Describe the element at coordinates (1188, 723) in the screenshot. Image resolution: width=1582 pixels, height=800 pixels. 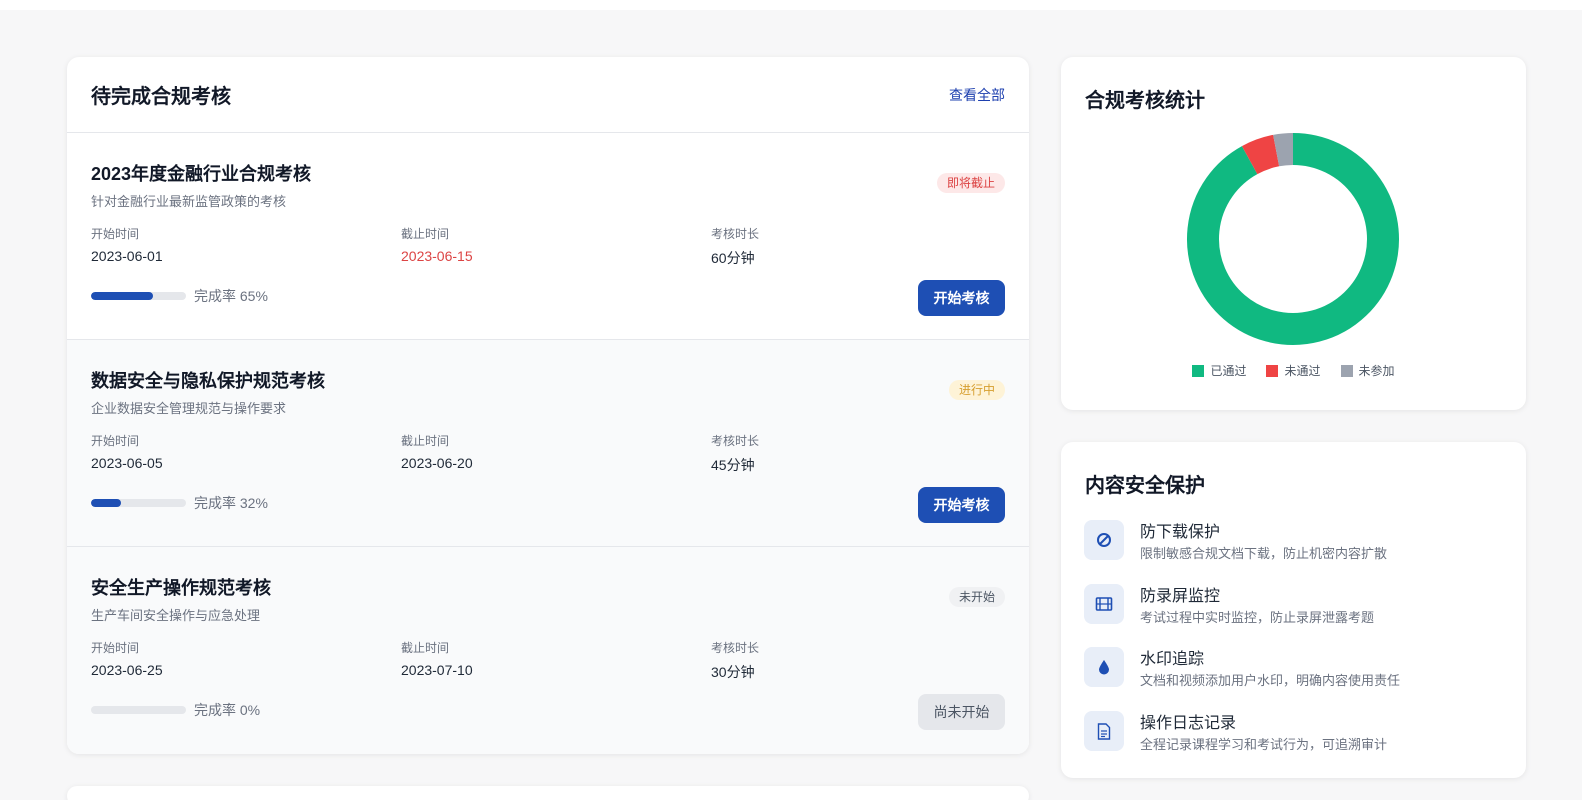
I see `feature-name: 操作日志记录` at that location.